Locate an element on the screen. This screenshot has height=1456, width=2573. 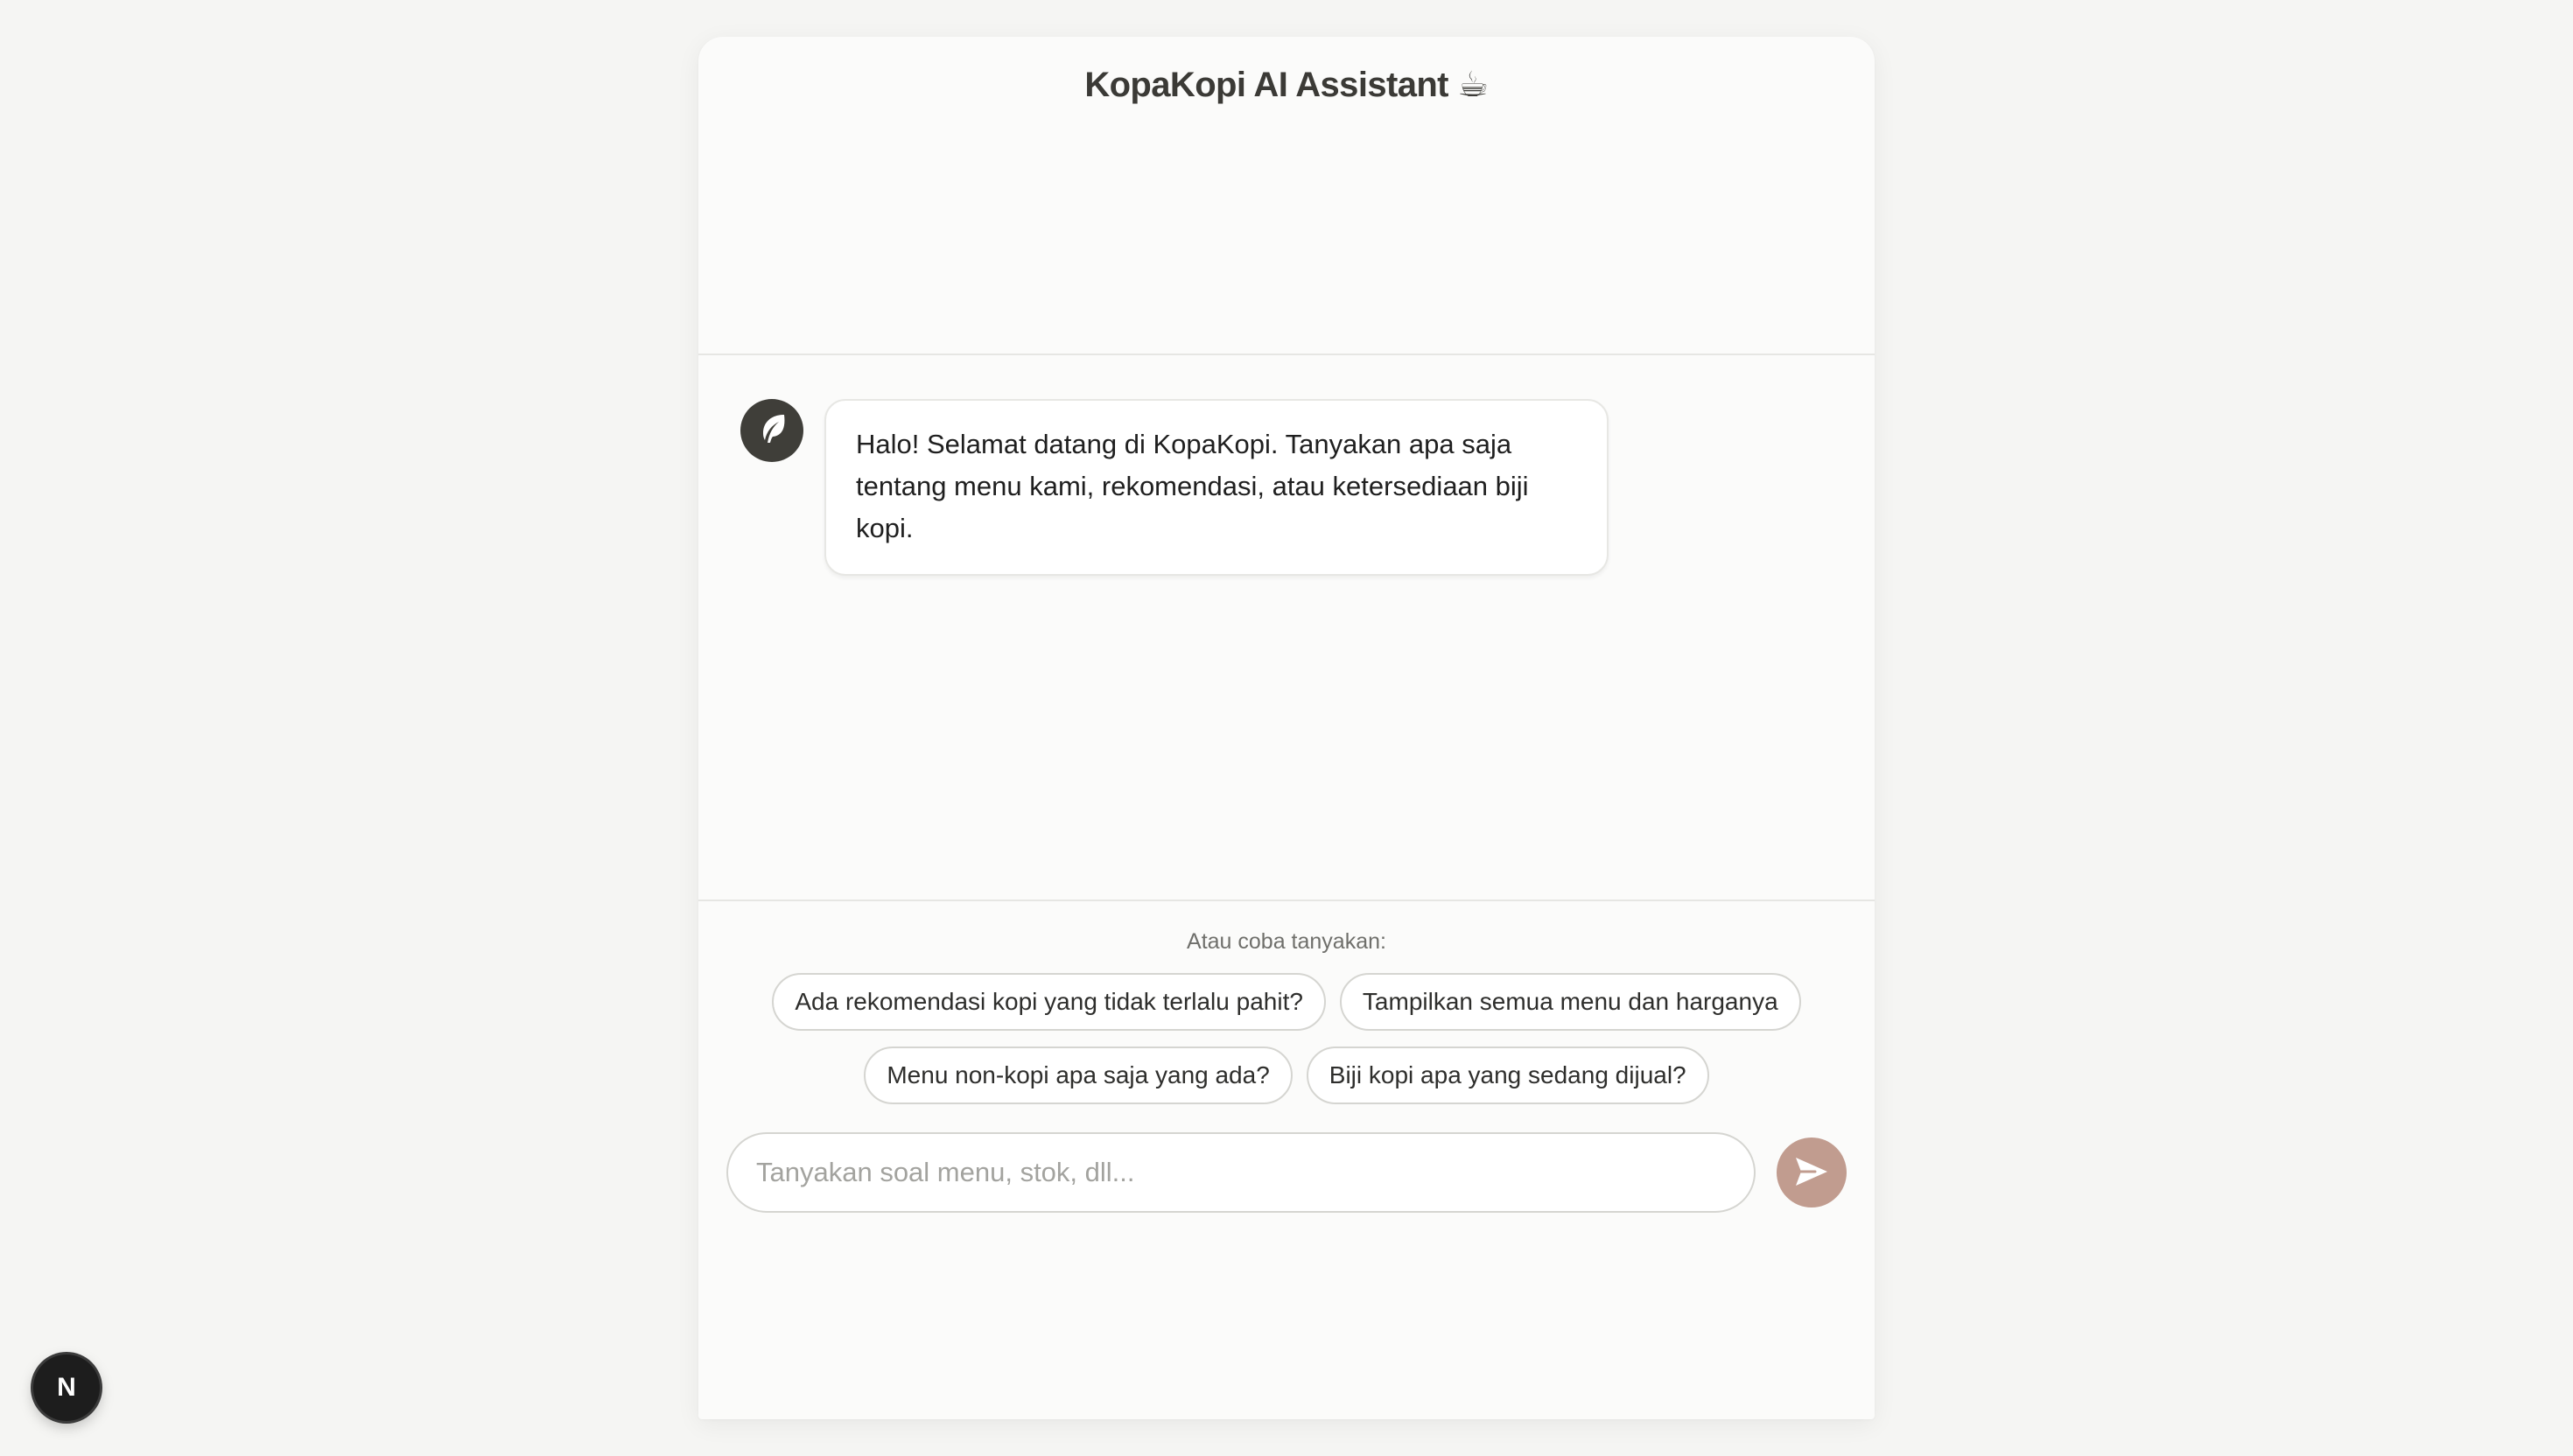
leaf-icon is located at coordinates (772, 431).